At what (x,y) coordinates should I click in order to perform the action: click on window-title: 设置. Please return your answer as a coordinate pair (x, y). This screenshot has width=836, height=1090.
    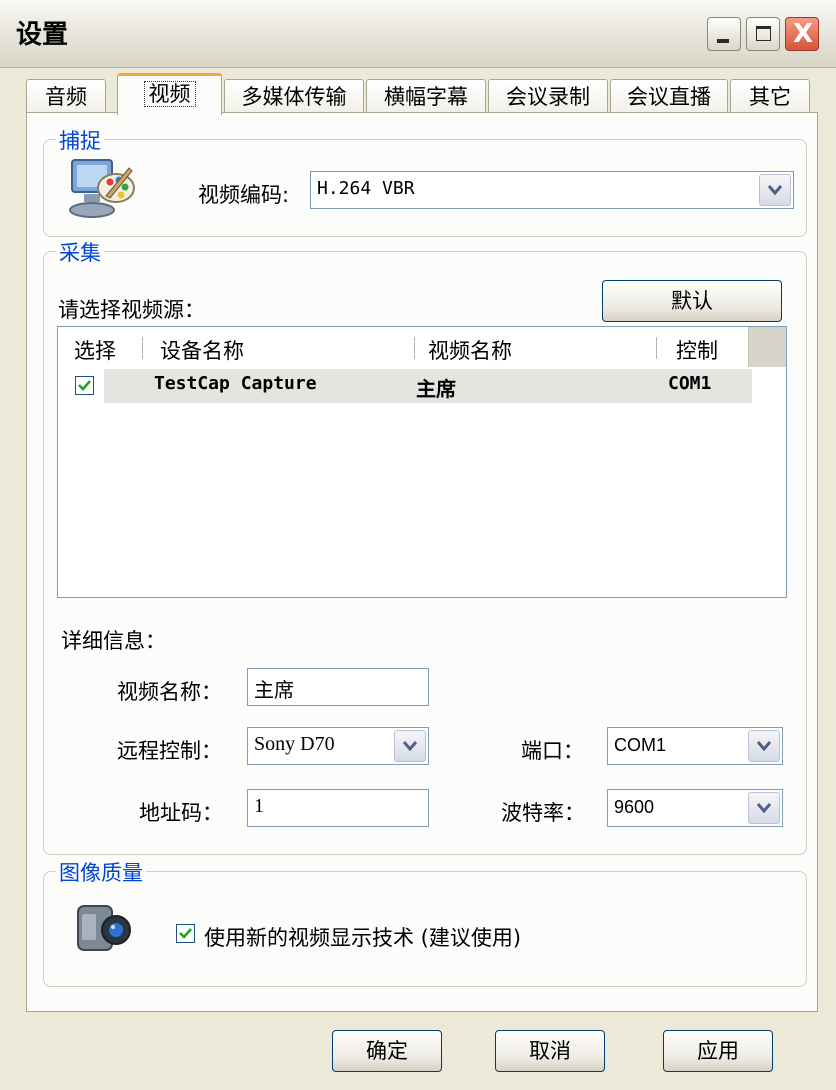
    Looking at the image, I should click on (42, 35).